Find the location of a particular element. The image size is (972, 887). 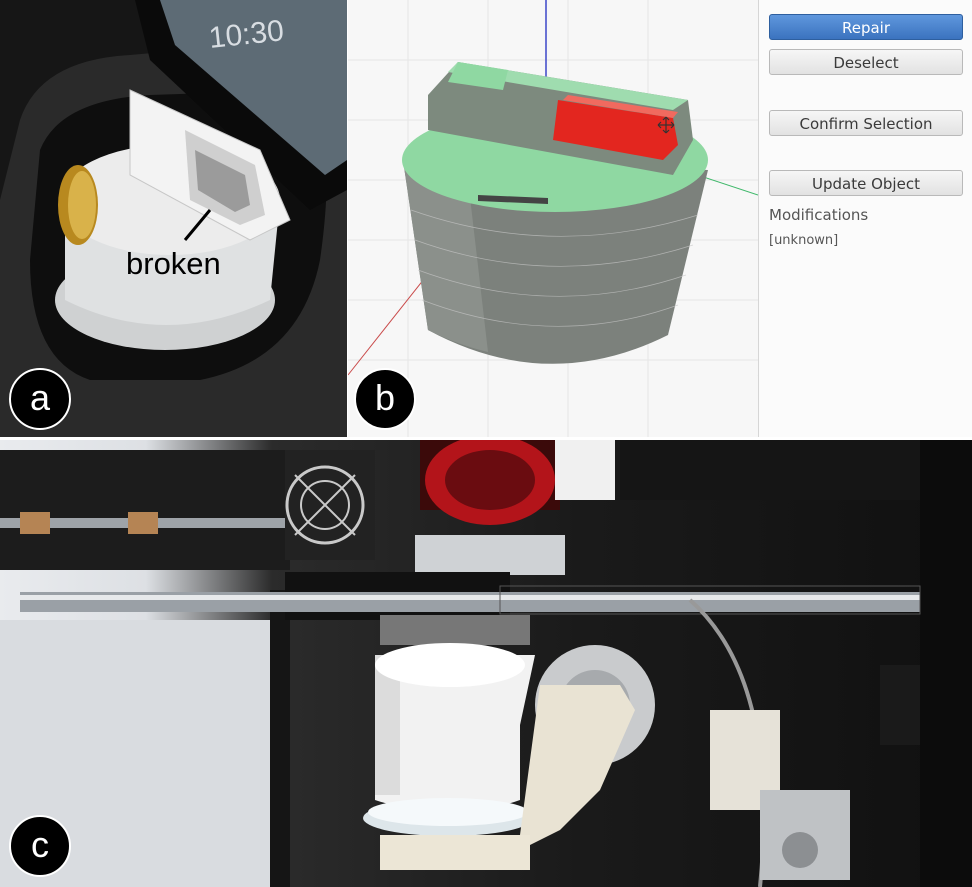

modifications-value: [unknown] is located at coordinates (804, 240).